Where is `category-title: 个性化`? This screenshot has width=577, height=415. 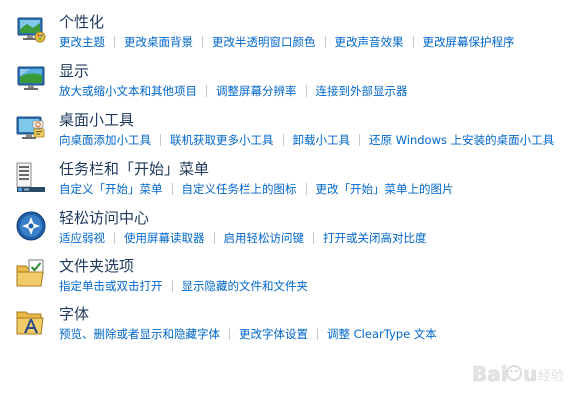
category-title: 个性化 is located at coordinates (81, 22).